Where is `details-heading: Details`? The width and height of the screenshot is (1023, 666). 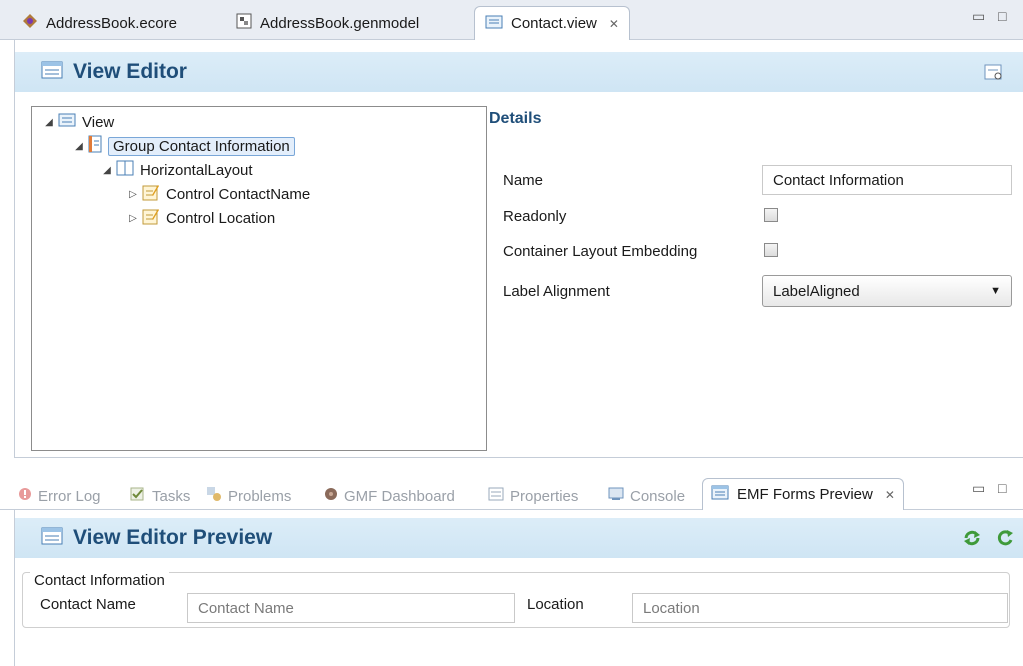 details-heading: Details is located at coordinates (515, 118).